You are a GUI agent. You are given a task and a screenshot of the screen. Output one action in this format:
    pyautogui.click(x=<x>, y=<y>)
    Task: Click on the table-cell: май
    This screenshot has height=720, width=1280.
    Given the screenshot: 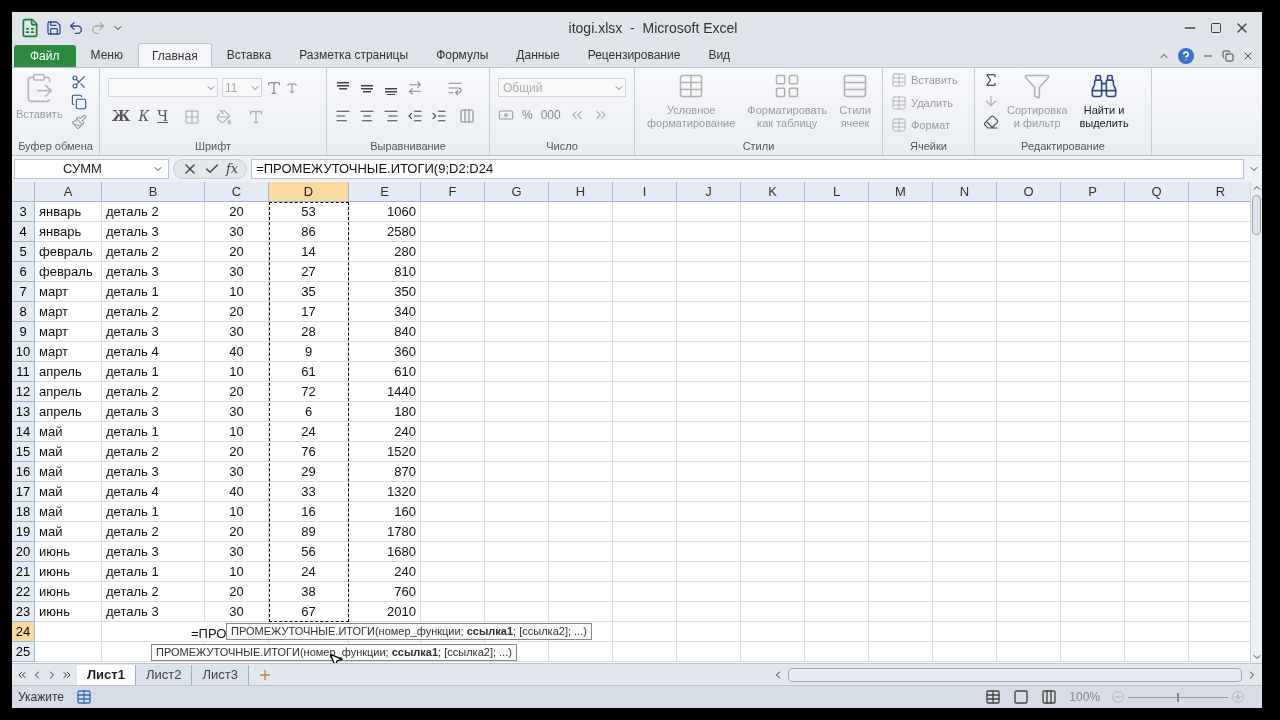 What is the action you would take?
    pyautogui.click(x=68, y=452)
    